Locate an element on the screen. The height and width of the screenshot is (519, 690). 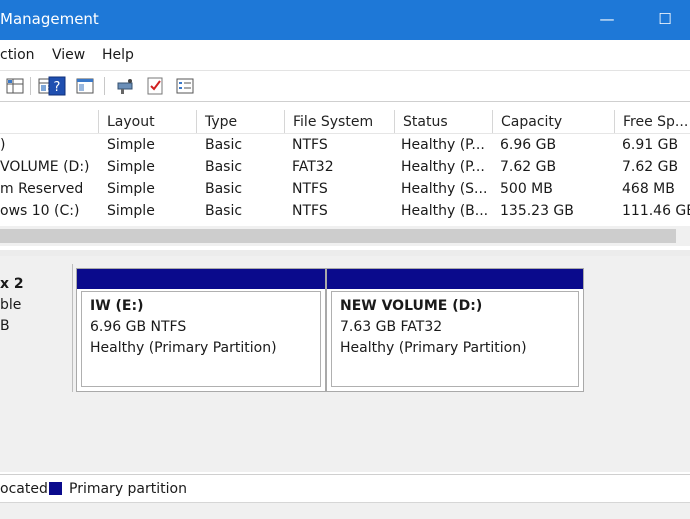
partition-label: IW (E:) is located at coordinates (117, 306).